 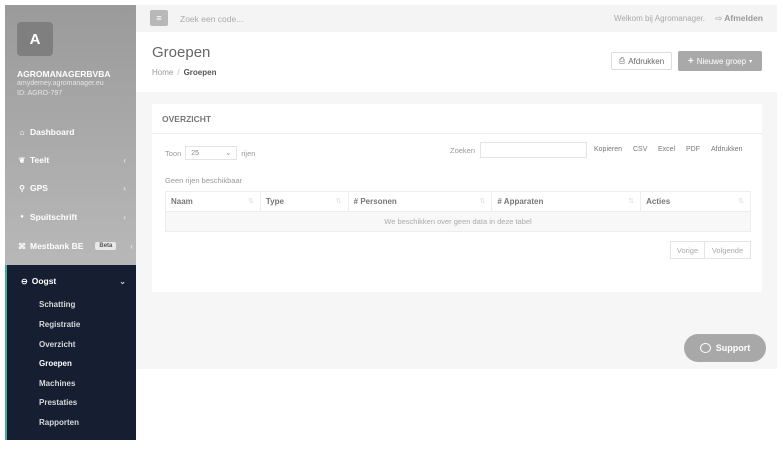 What do you see at coordinates (690, 61) in the screenshot?
I see `plus-icon: +` at bounding box center [690, 61].